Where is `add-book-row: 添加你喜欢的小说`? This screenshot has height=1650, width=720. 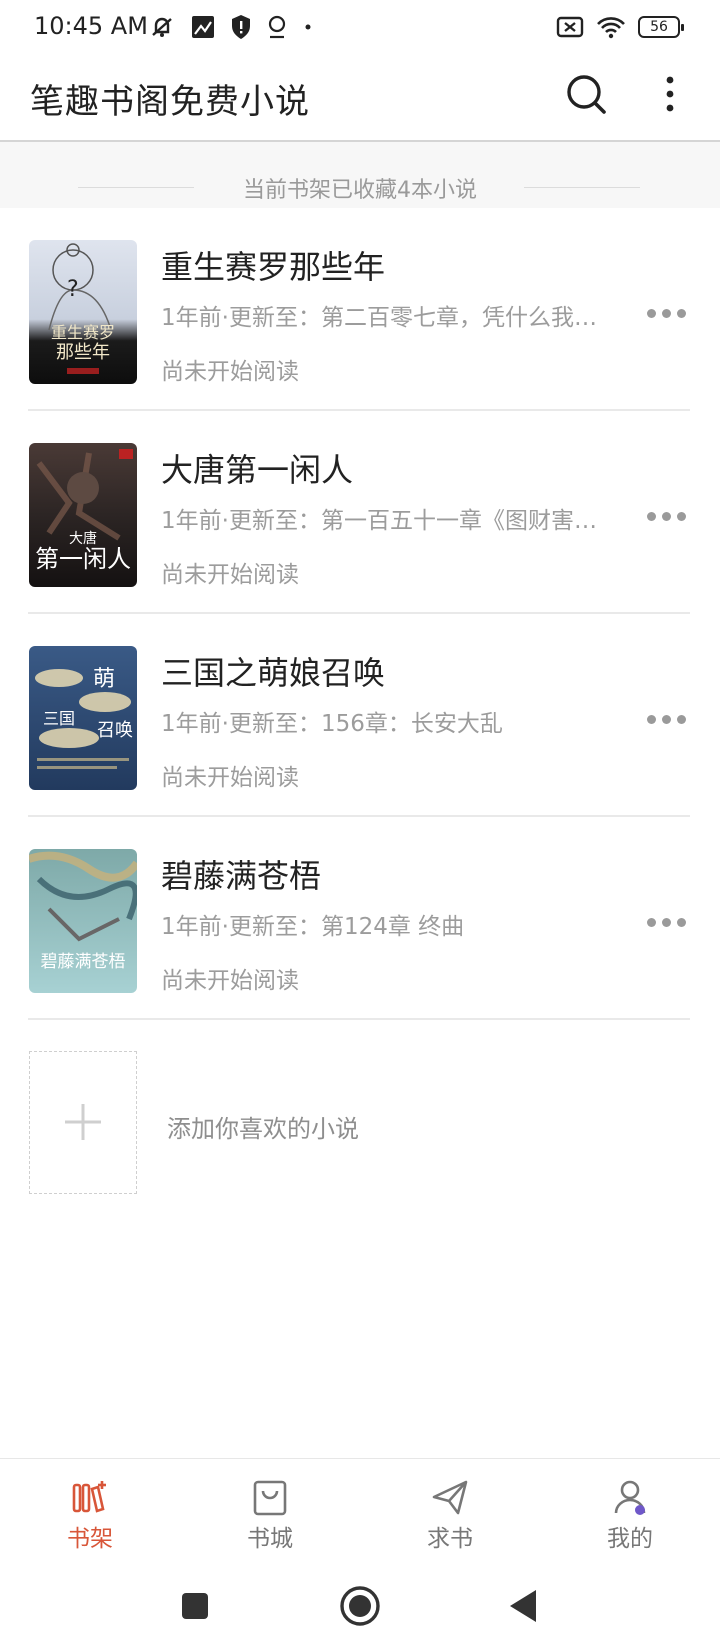 add-book-row: 添加你喜欢的小说 is located at coordinates (360, 1107).